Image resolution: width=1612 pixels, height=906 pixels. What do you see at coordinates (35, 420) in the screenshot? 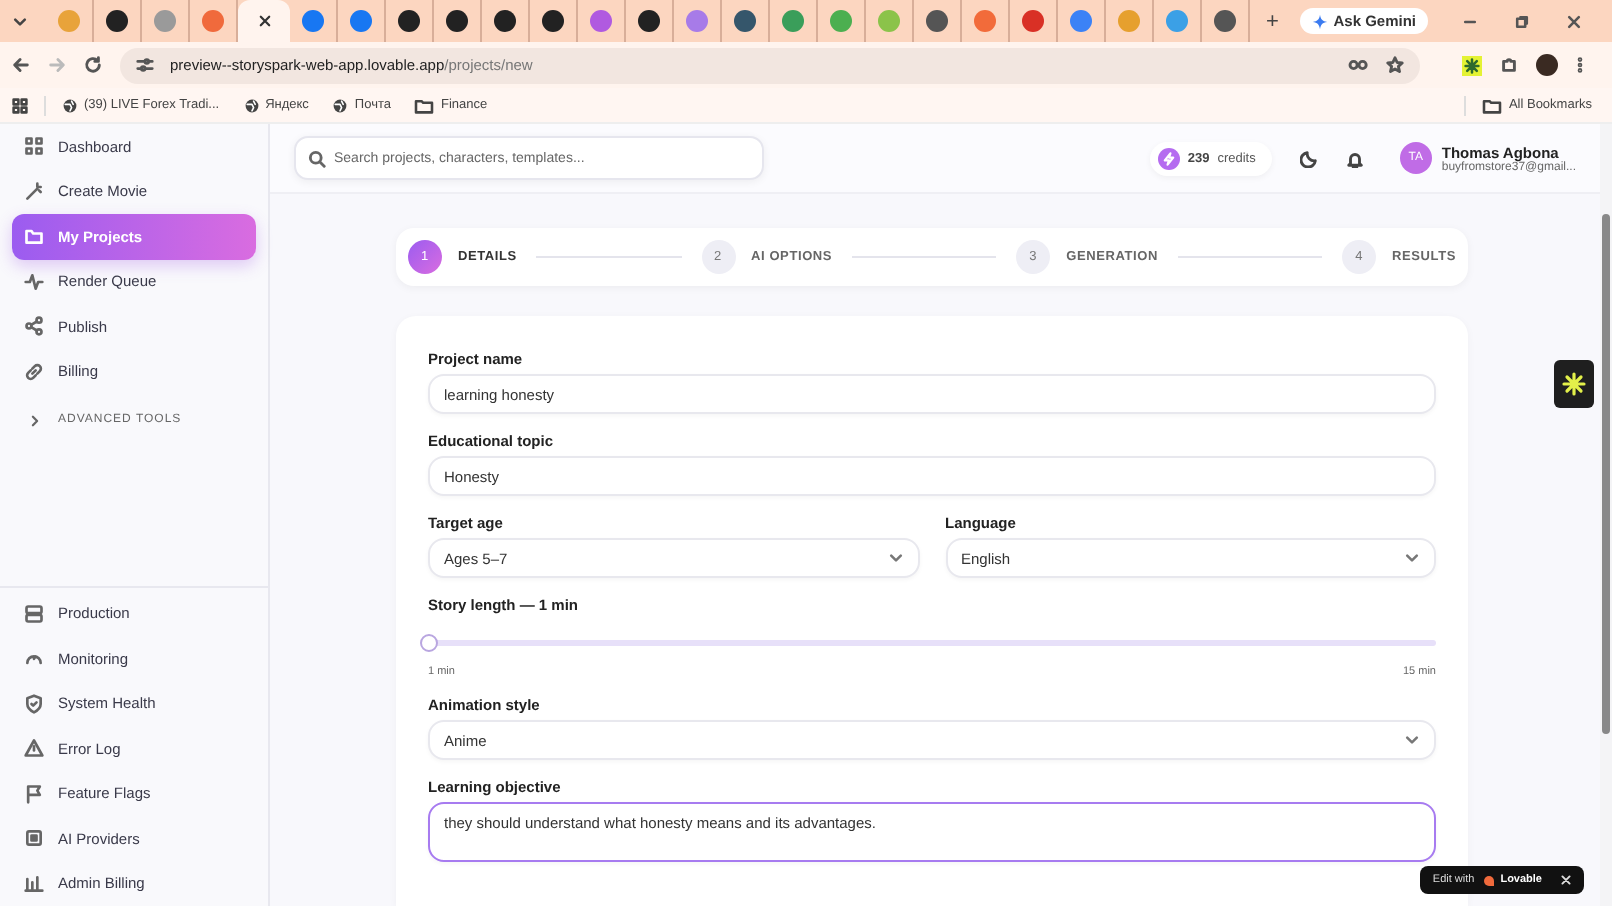
I see `chevron-right-icon` at bounding box center [35, 420].